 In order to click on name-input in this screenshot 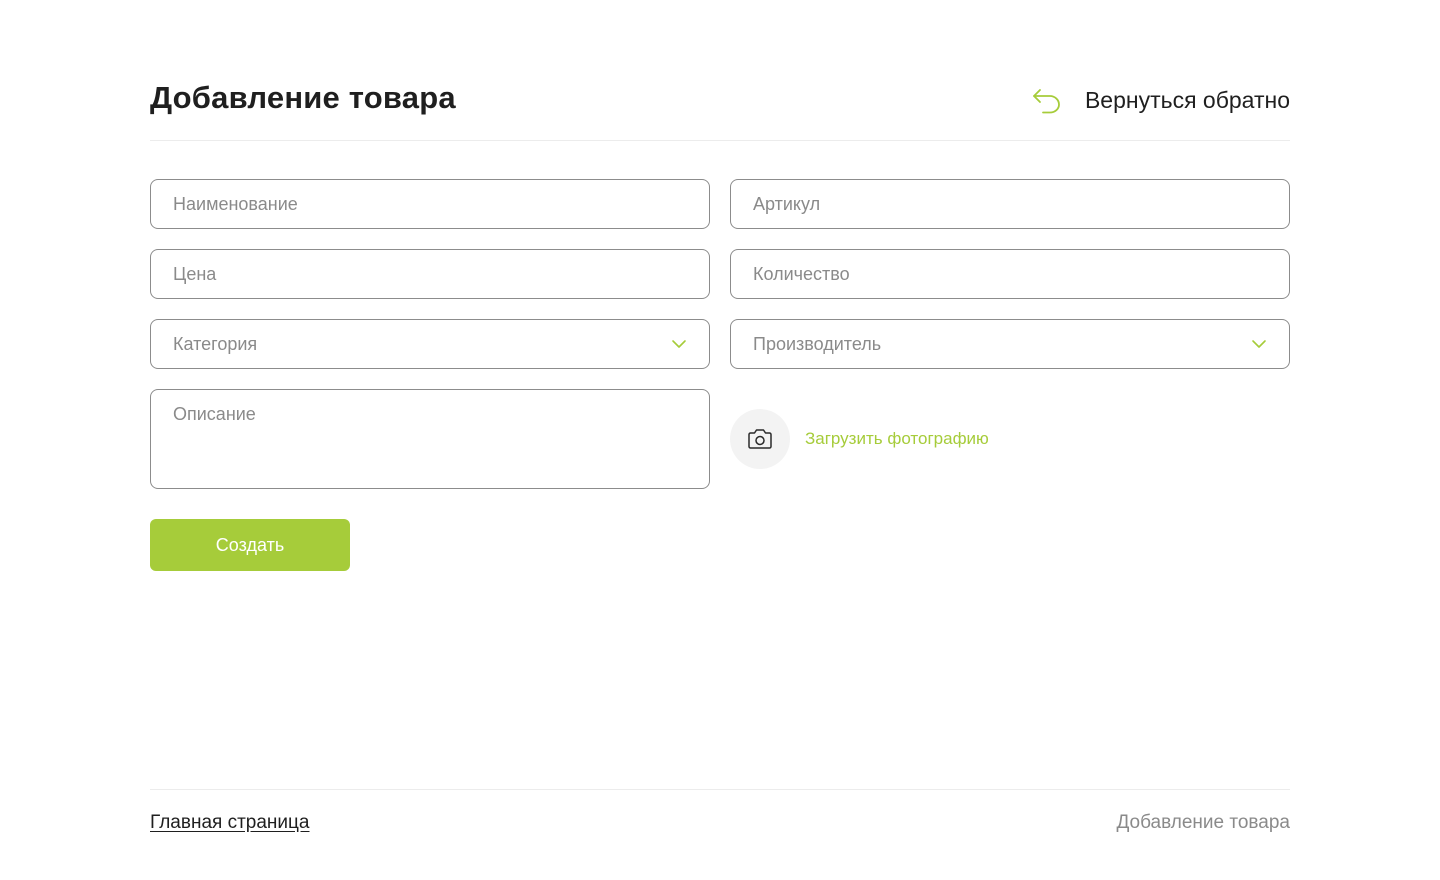, I will do `click(430, 204)`.